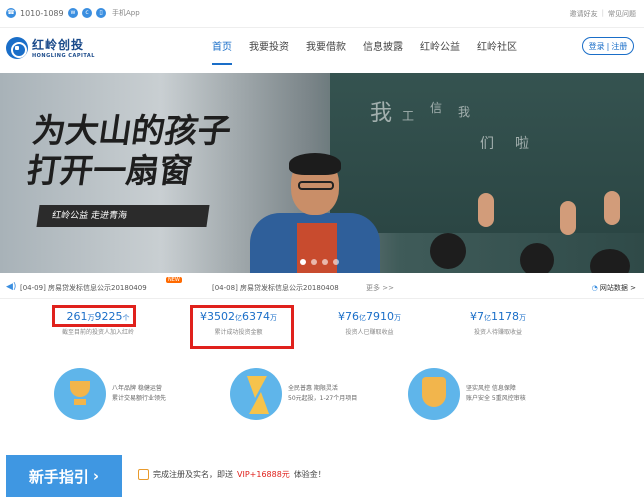 Image resolution: width=644 pixels, height=503 pixels. Describe the element at coordinates (584, 14) in the screenshot. I see `invite-friends-link: 邀请好友` at that location.